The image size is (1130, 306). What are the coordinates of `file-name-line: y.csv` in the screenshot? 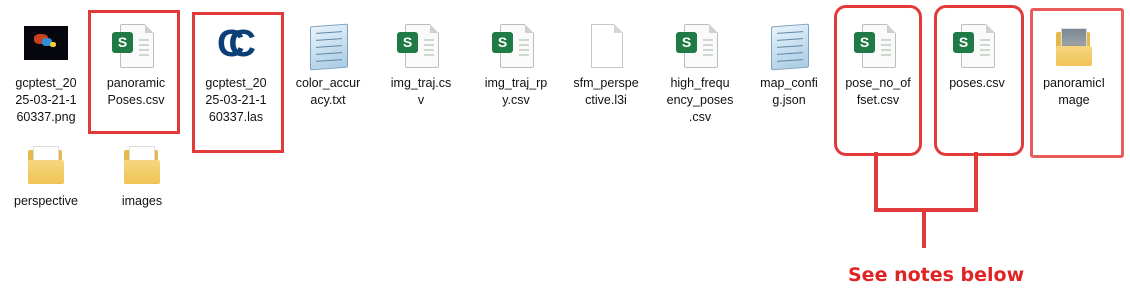 It's located at (516, 100).